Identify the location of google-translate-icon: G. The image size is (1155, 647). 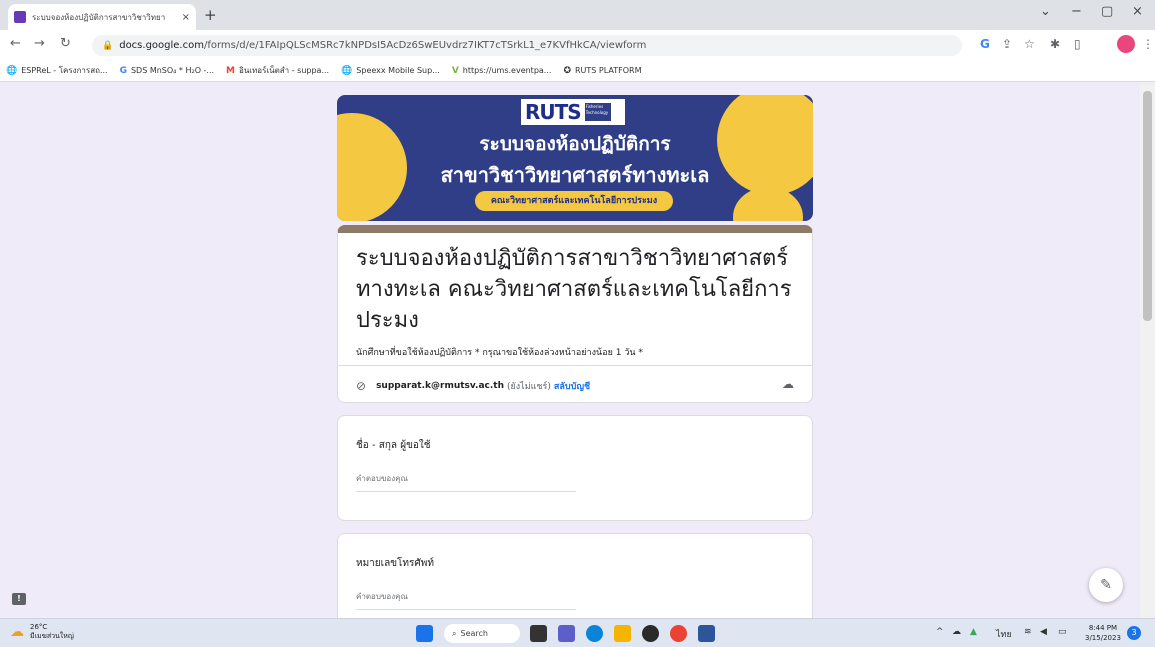
(985, 44).